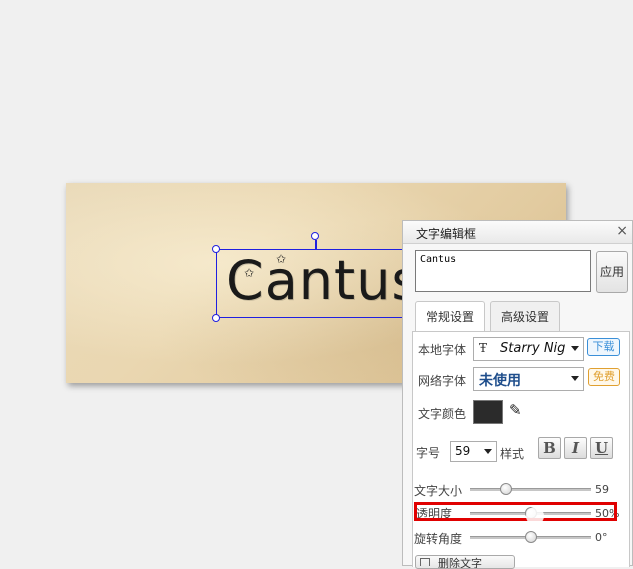 Image resolution: width=633 pixels, height=569 pixels. What do you see at coordinates (515, 511) in the screenshot?
I see `opacity-highlight-annotation` at bounding box center [515, 511].